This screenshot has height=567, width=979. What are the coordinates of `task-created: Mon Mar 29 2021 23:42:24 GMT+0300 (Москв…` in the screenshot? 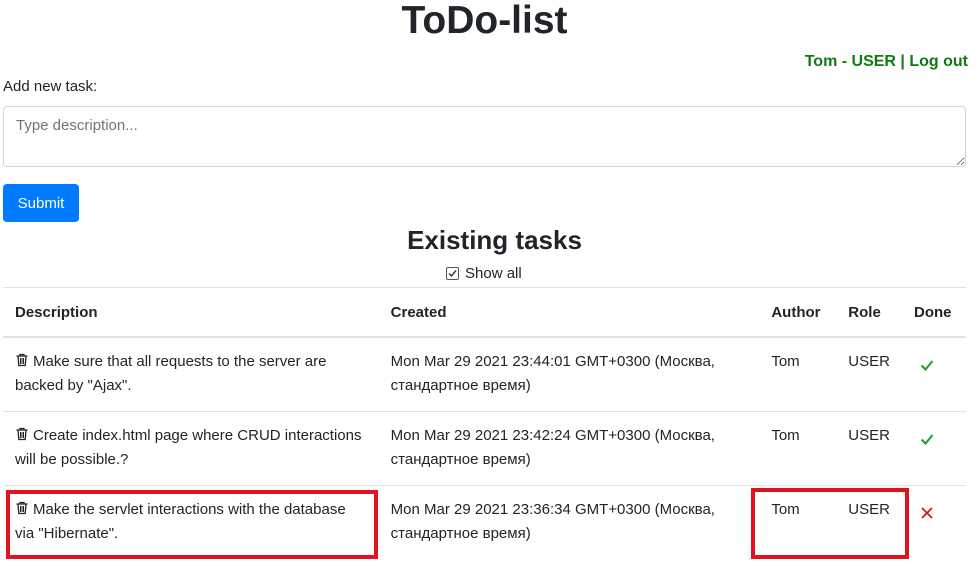 It's located at (569, 448).